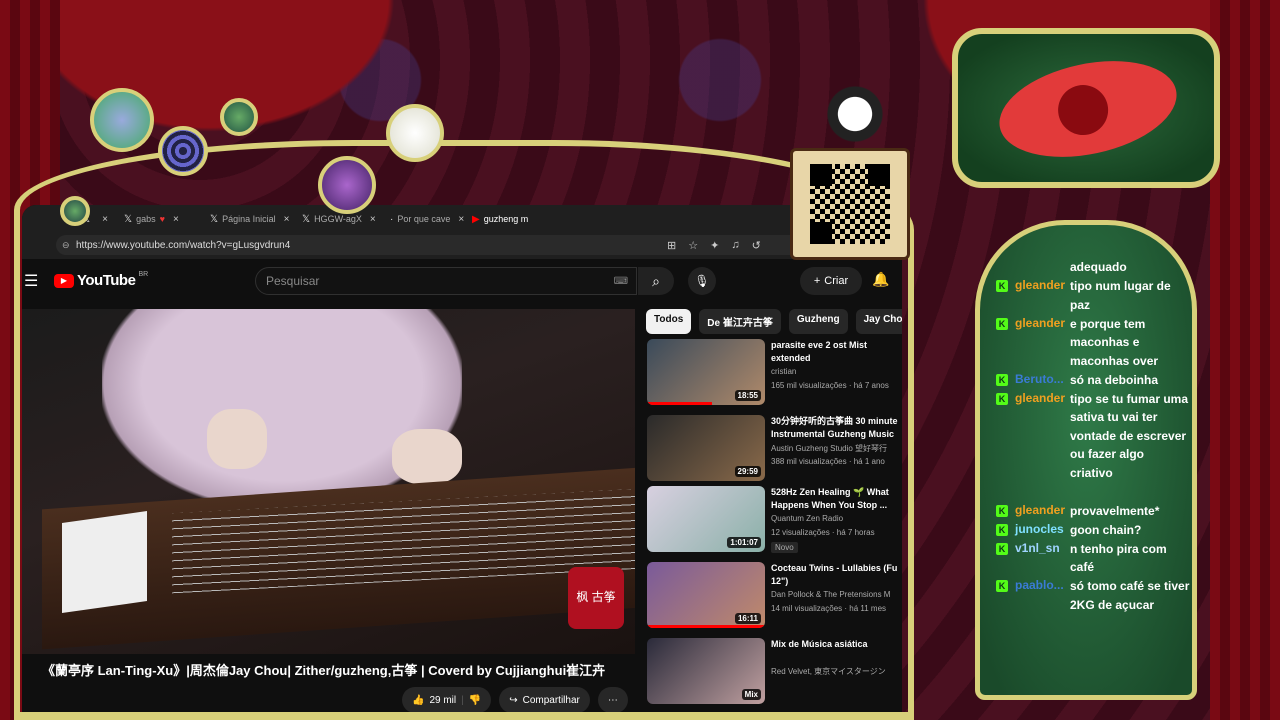  Describe the element at coordinates (735, 245) in the screenshot. I see `media-icon: ♫` at that location.